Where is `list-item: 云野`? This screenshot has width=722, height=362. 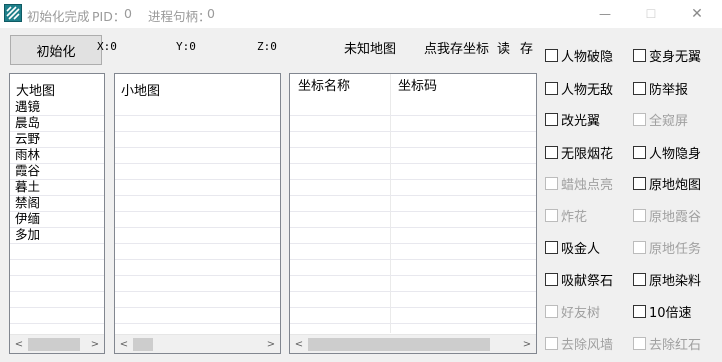 list-item: 云野 is located at coordinates (27, 139).